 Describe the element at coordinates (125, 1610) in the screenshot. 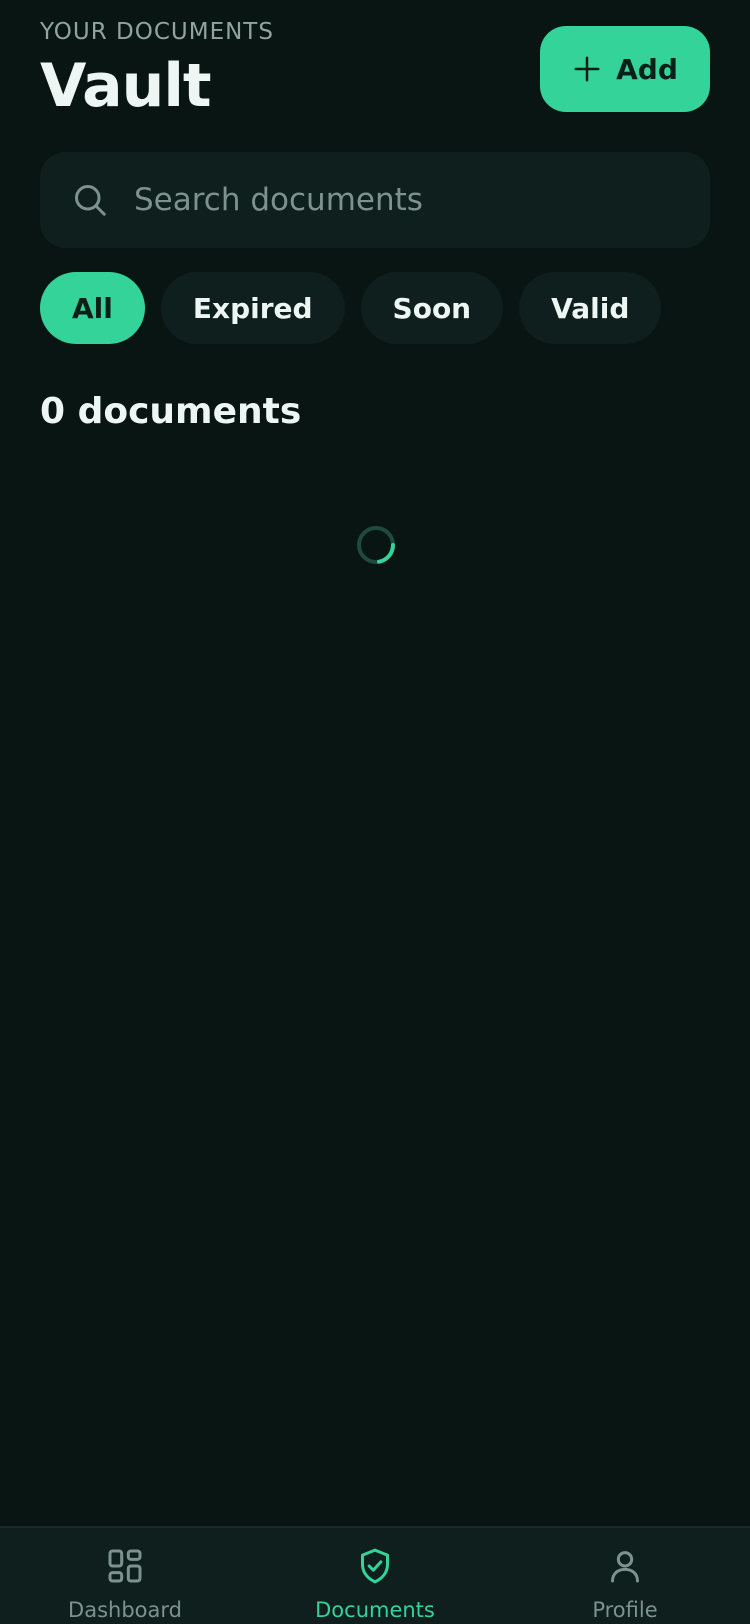

I see `tab-dashboard-label: Dashboard` at that location.